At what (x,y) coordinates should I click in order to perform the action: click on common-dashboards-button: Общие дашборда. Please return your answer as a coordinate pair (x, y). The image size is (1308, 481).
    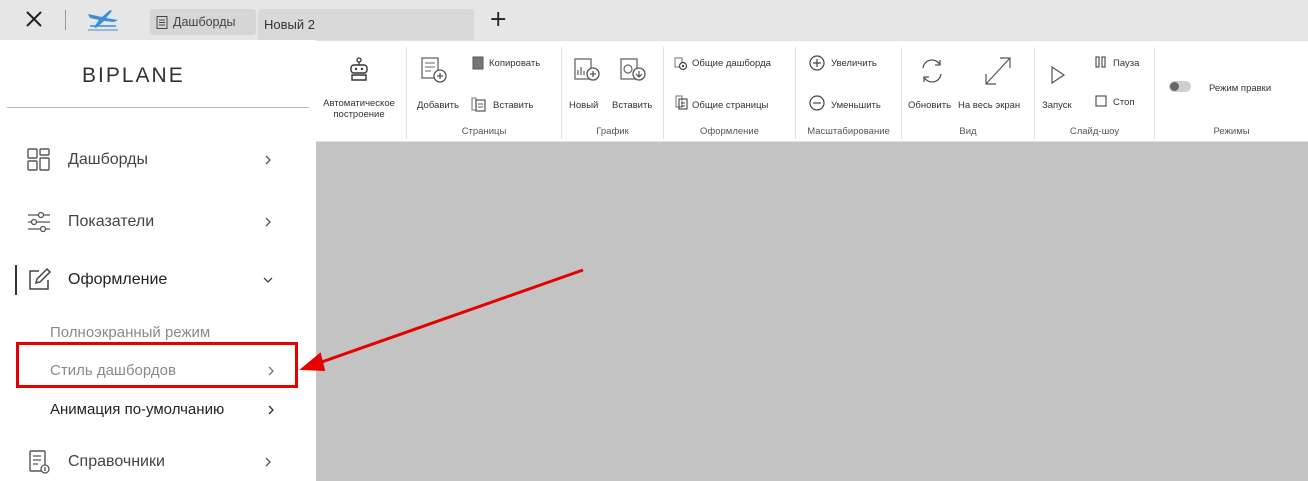
    Looking at the image, I should click on (731, 63).